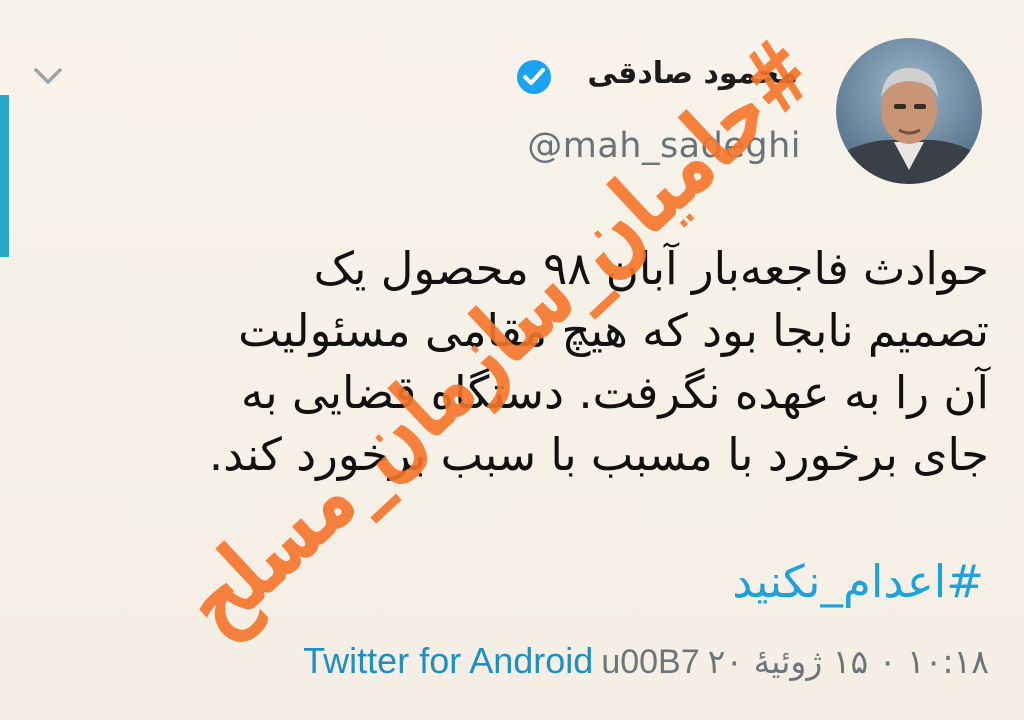  Describe the element at coordinates (598, 454) in the screenshot. I see `tweet-text-line: جای برخورد با مسبب با سبب برخورد کند.` at that location.